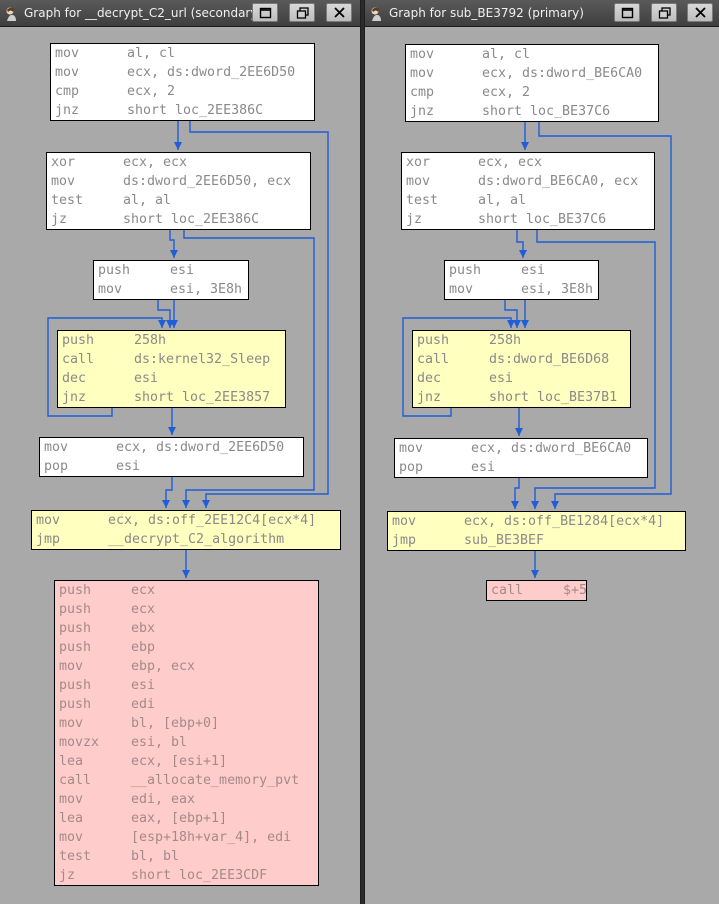 The image size is (719, 904). What do you see at coordinates (542, 13) in the screenshot?
I see `title-bar: Graph for sub_BE3792 (primary)` at bounding box center [542, 13].